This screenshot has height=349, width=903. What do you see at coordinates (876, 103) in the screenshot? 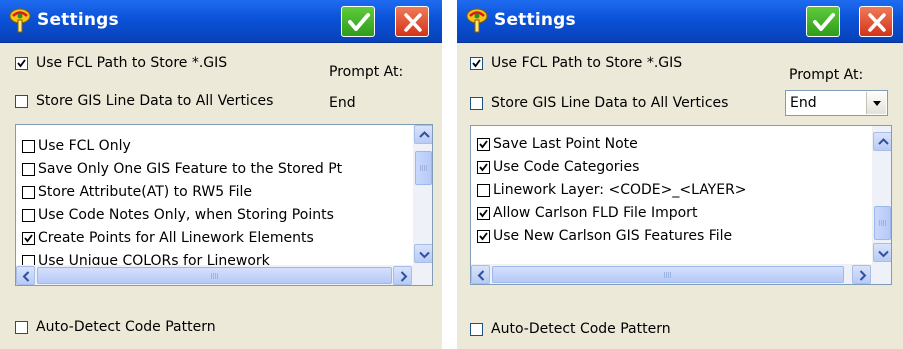
I see `chevron-down-icon` at bounding box center [876, 103].